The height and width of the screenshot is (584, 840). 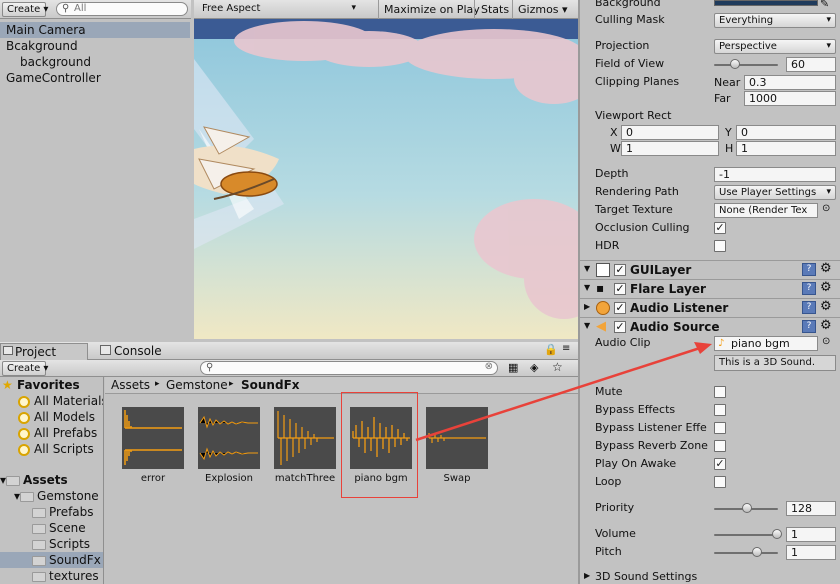 I want to click on favorite-all-scripts: All Scripts, so click(x=56, y=449).